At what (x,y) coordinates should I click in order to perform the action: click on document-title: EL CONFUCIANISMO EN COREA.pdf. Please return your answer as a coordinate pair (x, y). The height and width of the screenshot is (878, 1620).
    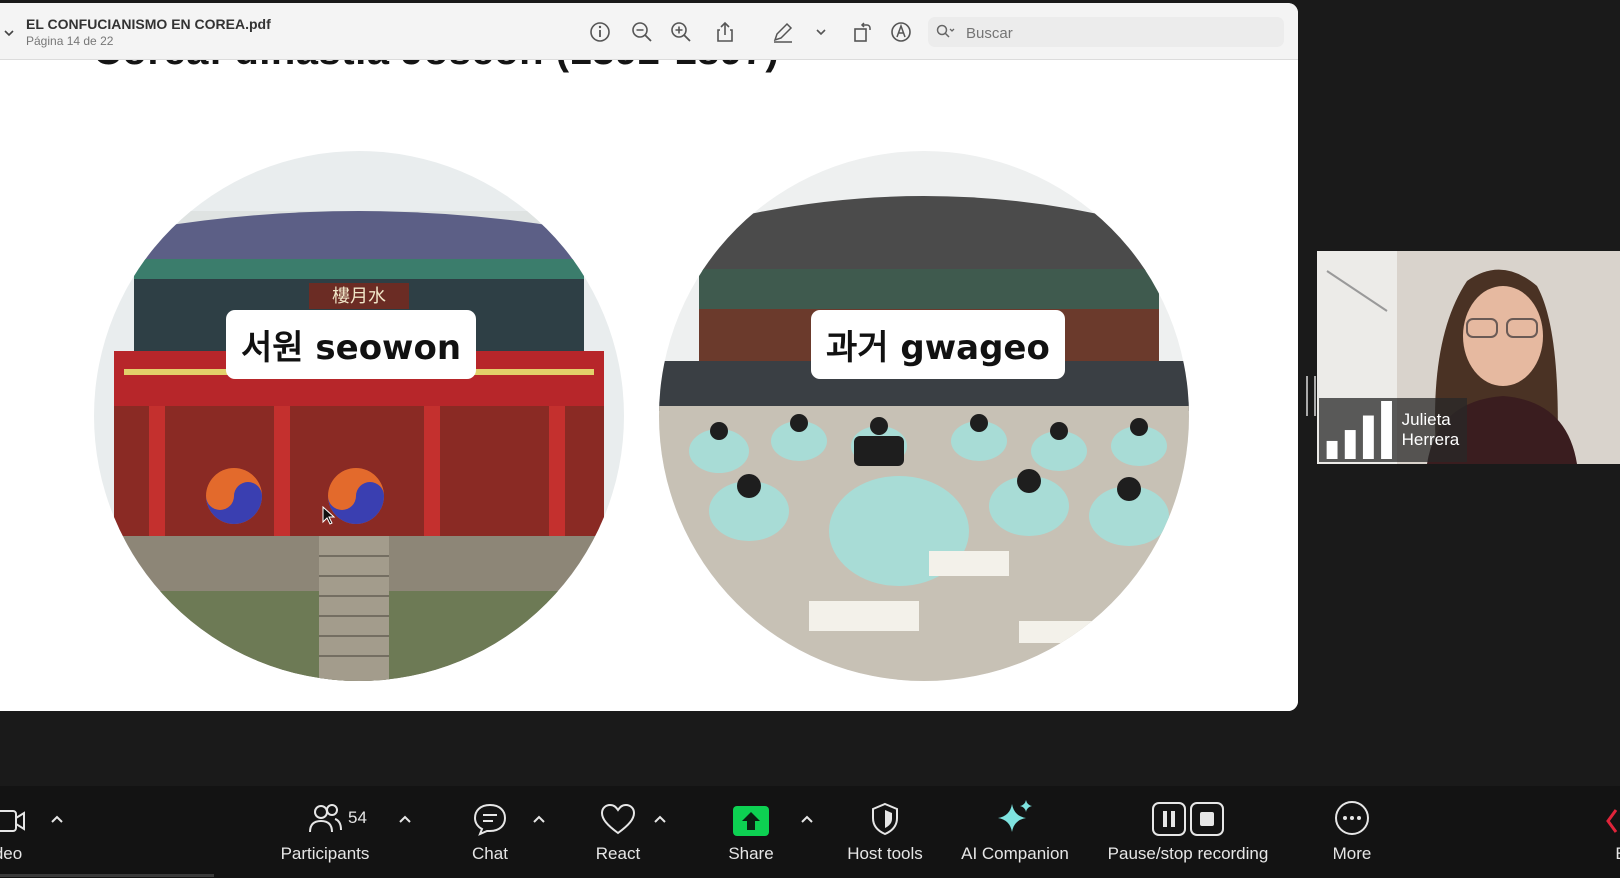
    Looking at the image, I should click on (148, 24).